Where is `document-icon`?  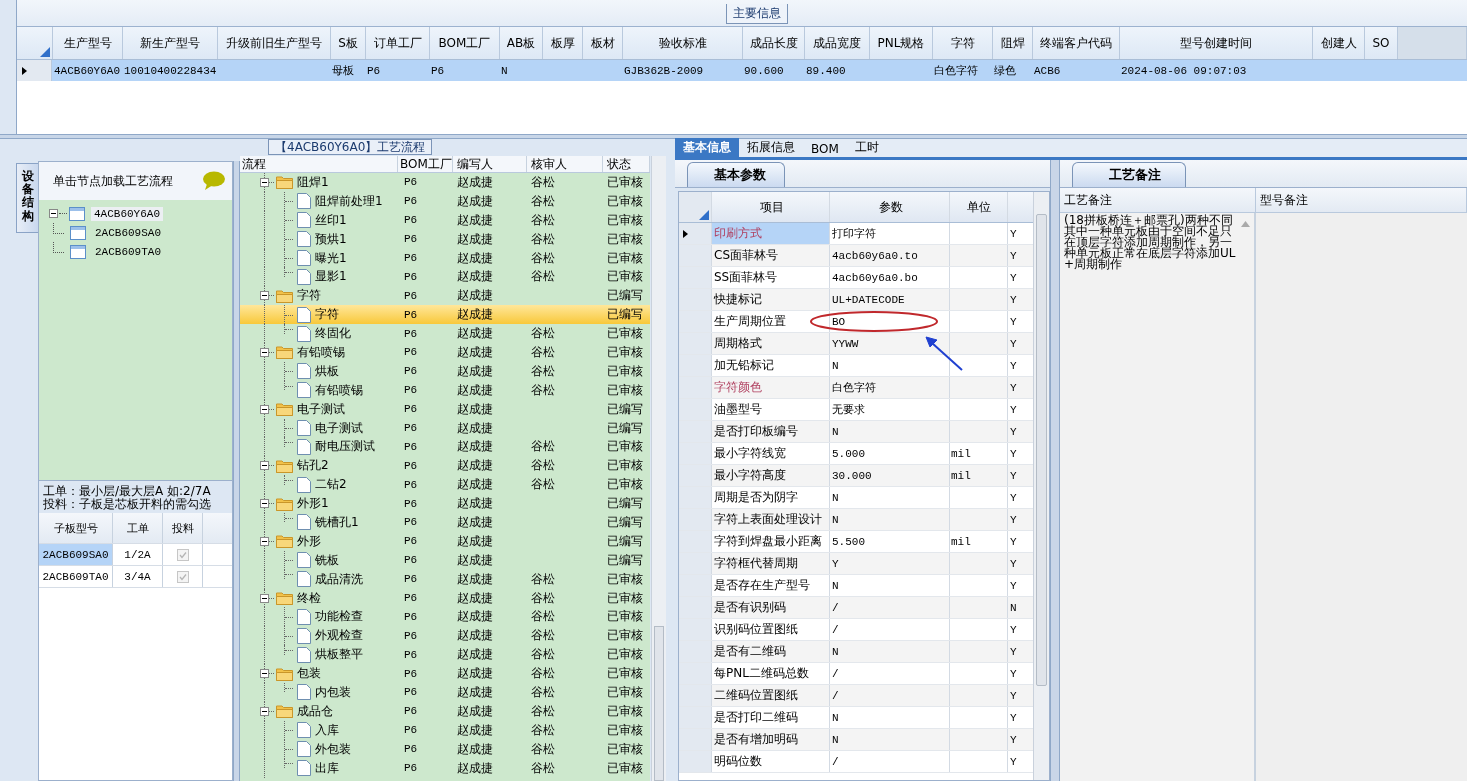
document-icon is located at coordinates (304, 258).